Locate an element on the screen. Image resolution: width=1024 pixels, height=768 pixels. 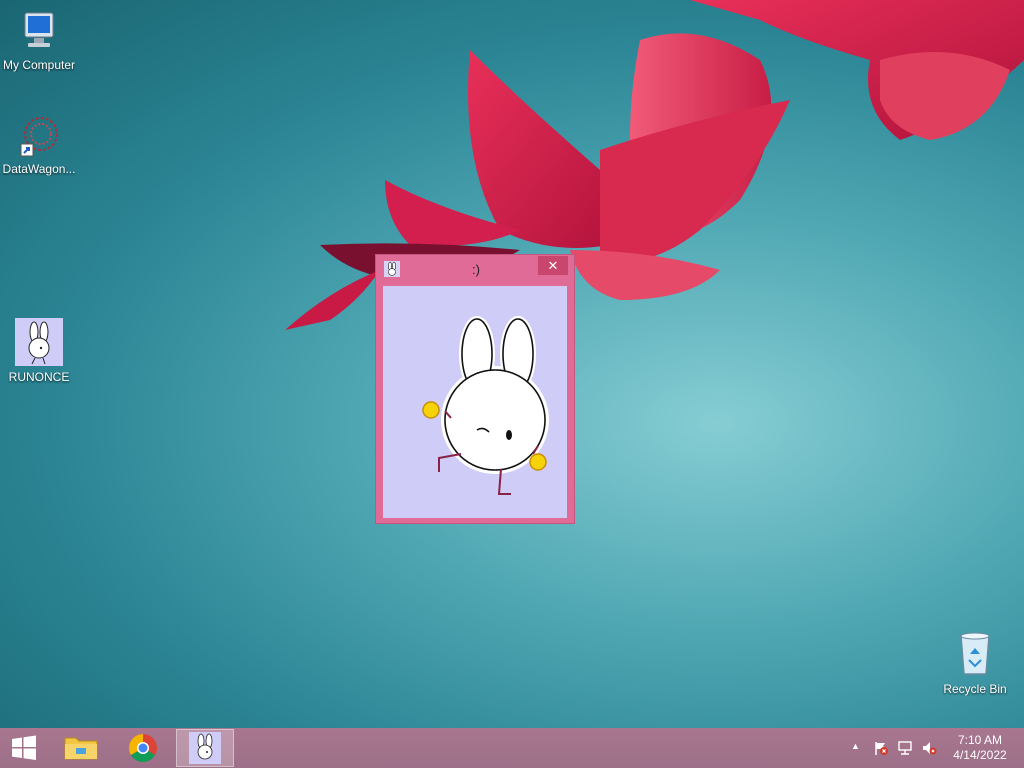
recycle-bin-icon is located at coordinates (975, 653).